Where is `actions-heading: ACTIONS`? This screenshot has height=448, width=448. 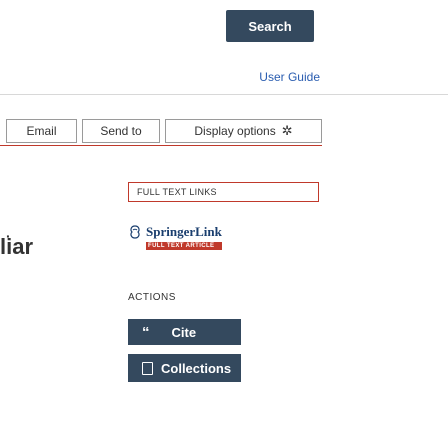
actions-heading: ACTIONS is located at coordinates (152, 297).